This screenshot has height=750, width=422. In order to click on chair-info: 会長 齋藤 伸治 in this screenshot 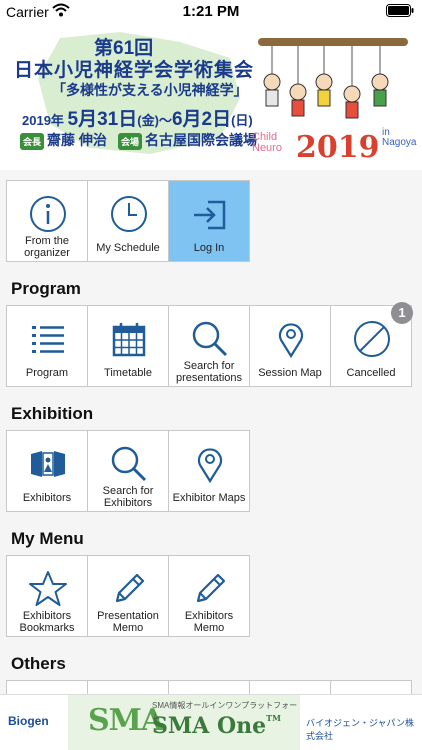, I will do `click(63, 140)`.